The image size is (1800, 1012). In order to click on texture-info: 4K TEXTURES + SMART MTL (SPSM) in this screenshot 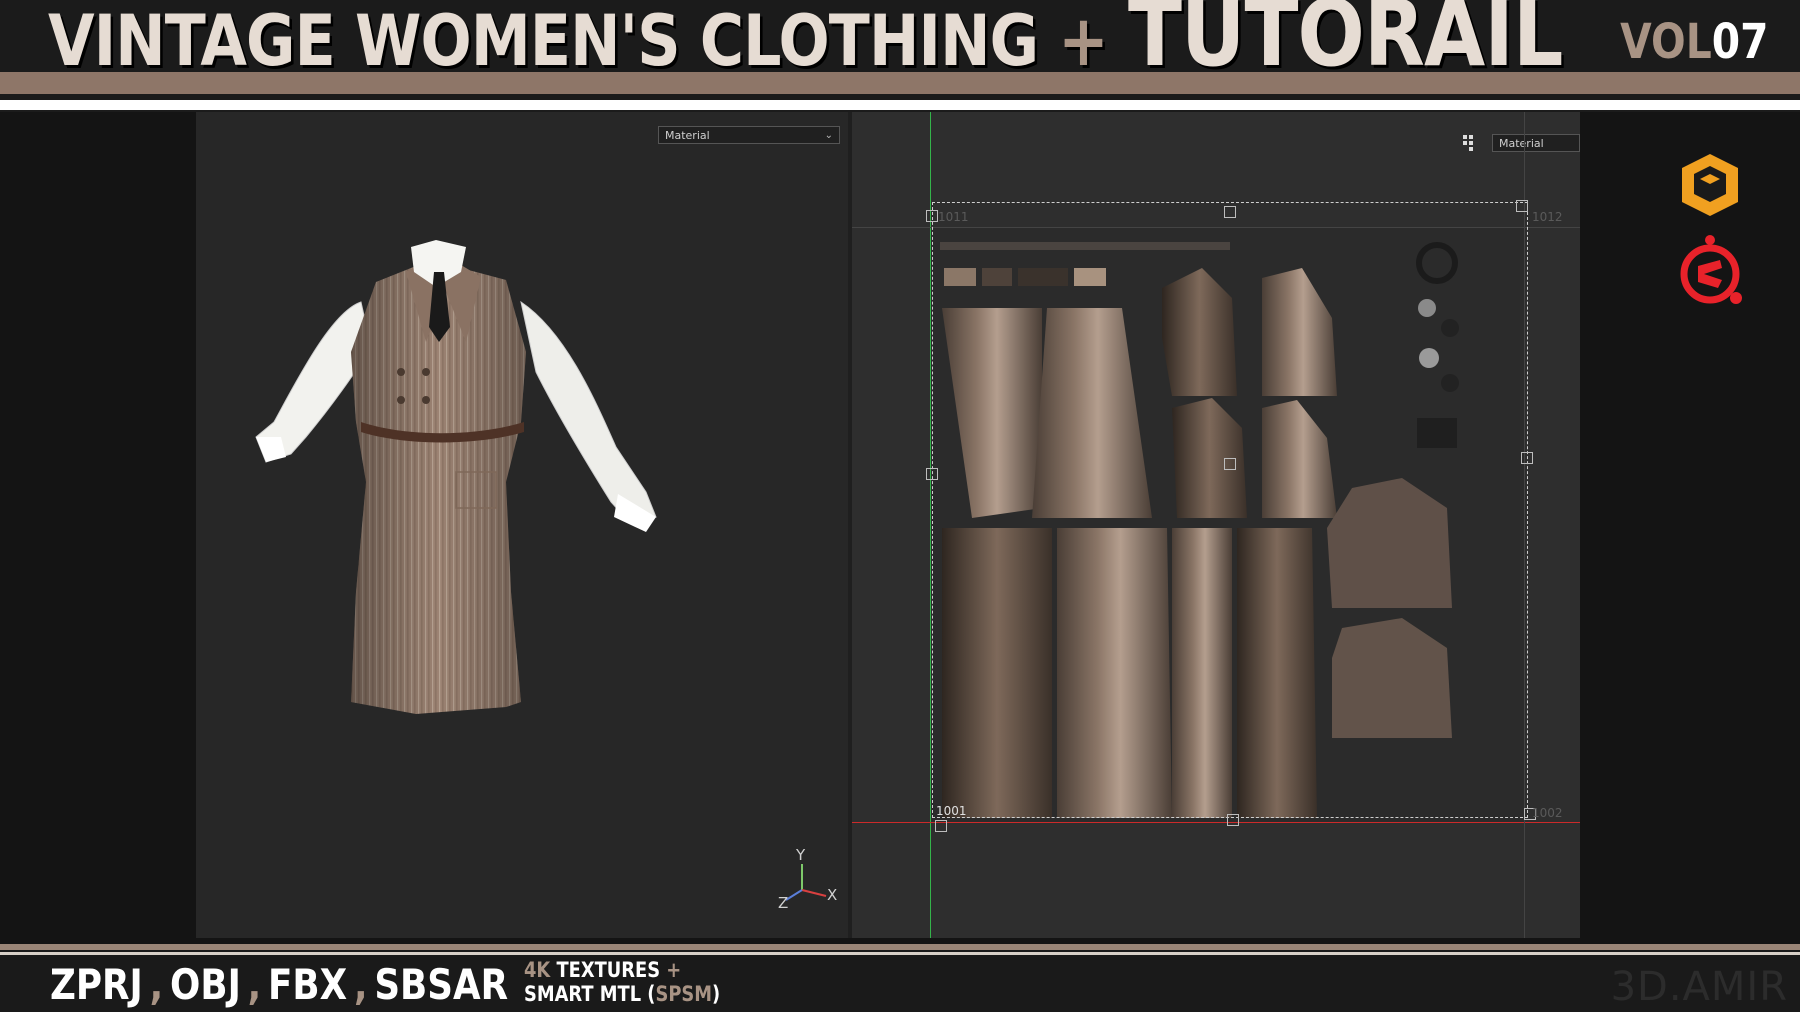, I will do `click(622, 982)`.